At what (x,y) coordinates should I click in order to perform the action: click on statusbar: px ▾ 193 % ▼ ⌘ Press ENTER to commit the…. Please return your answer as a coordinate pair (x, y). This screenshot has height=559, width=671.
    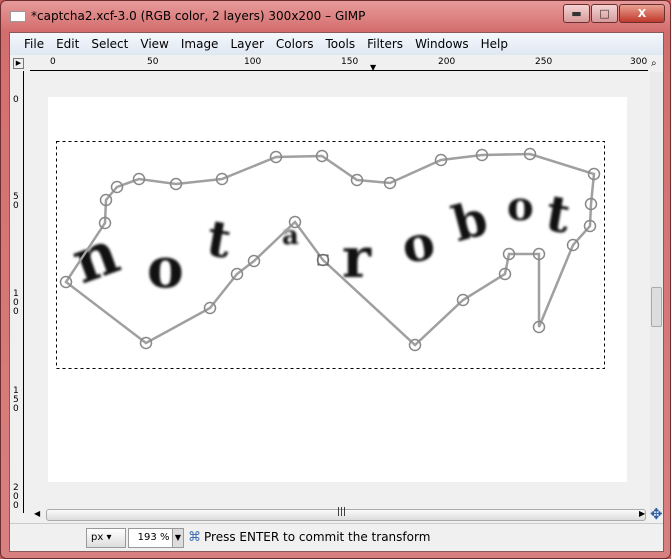
    Looking at the image, I should click on (336, 537).